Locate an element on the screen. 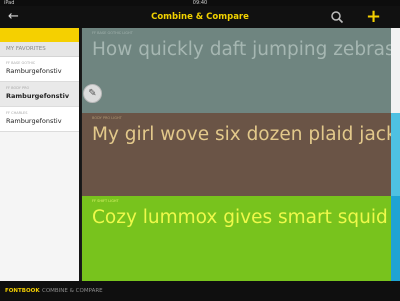 This screenshot has width=400, height=301. favorite-item-selected: FF BODY PRO Ramburgefonstiv is located at coordinates (39, 94).